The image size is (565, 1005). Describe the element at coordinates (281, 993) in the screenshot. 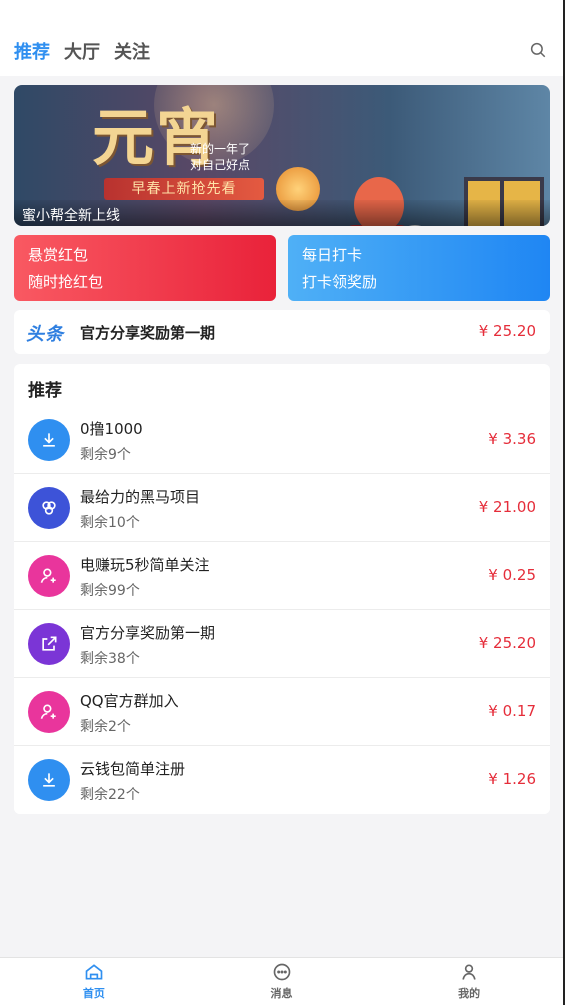

I see `nav-label: 消息` at that location.